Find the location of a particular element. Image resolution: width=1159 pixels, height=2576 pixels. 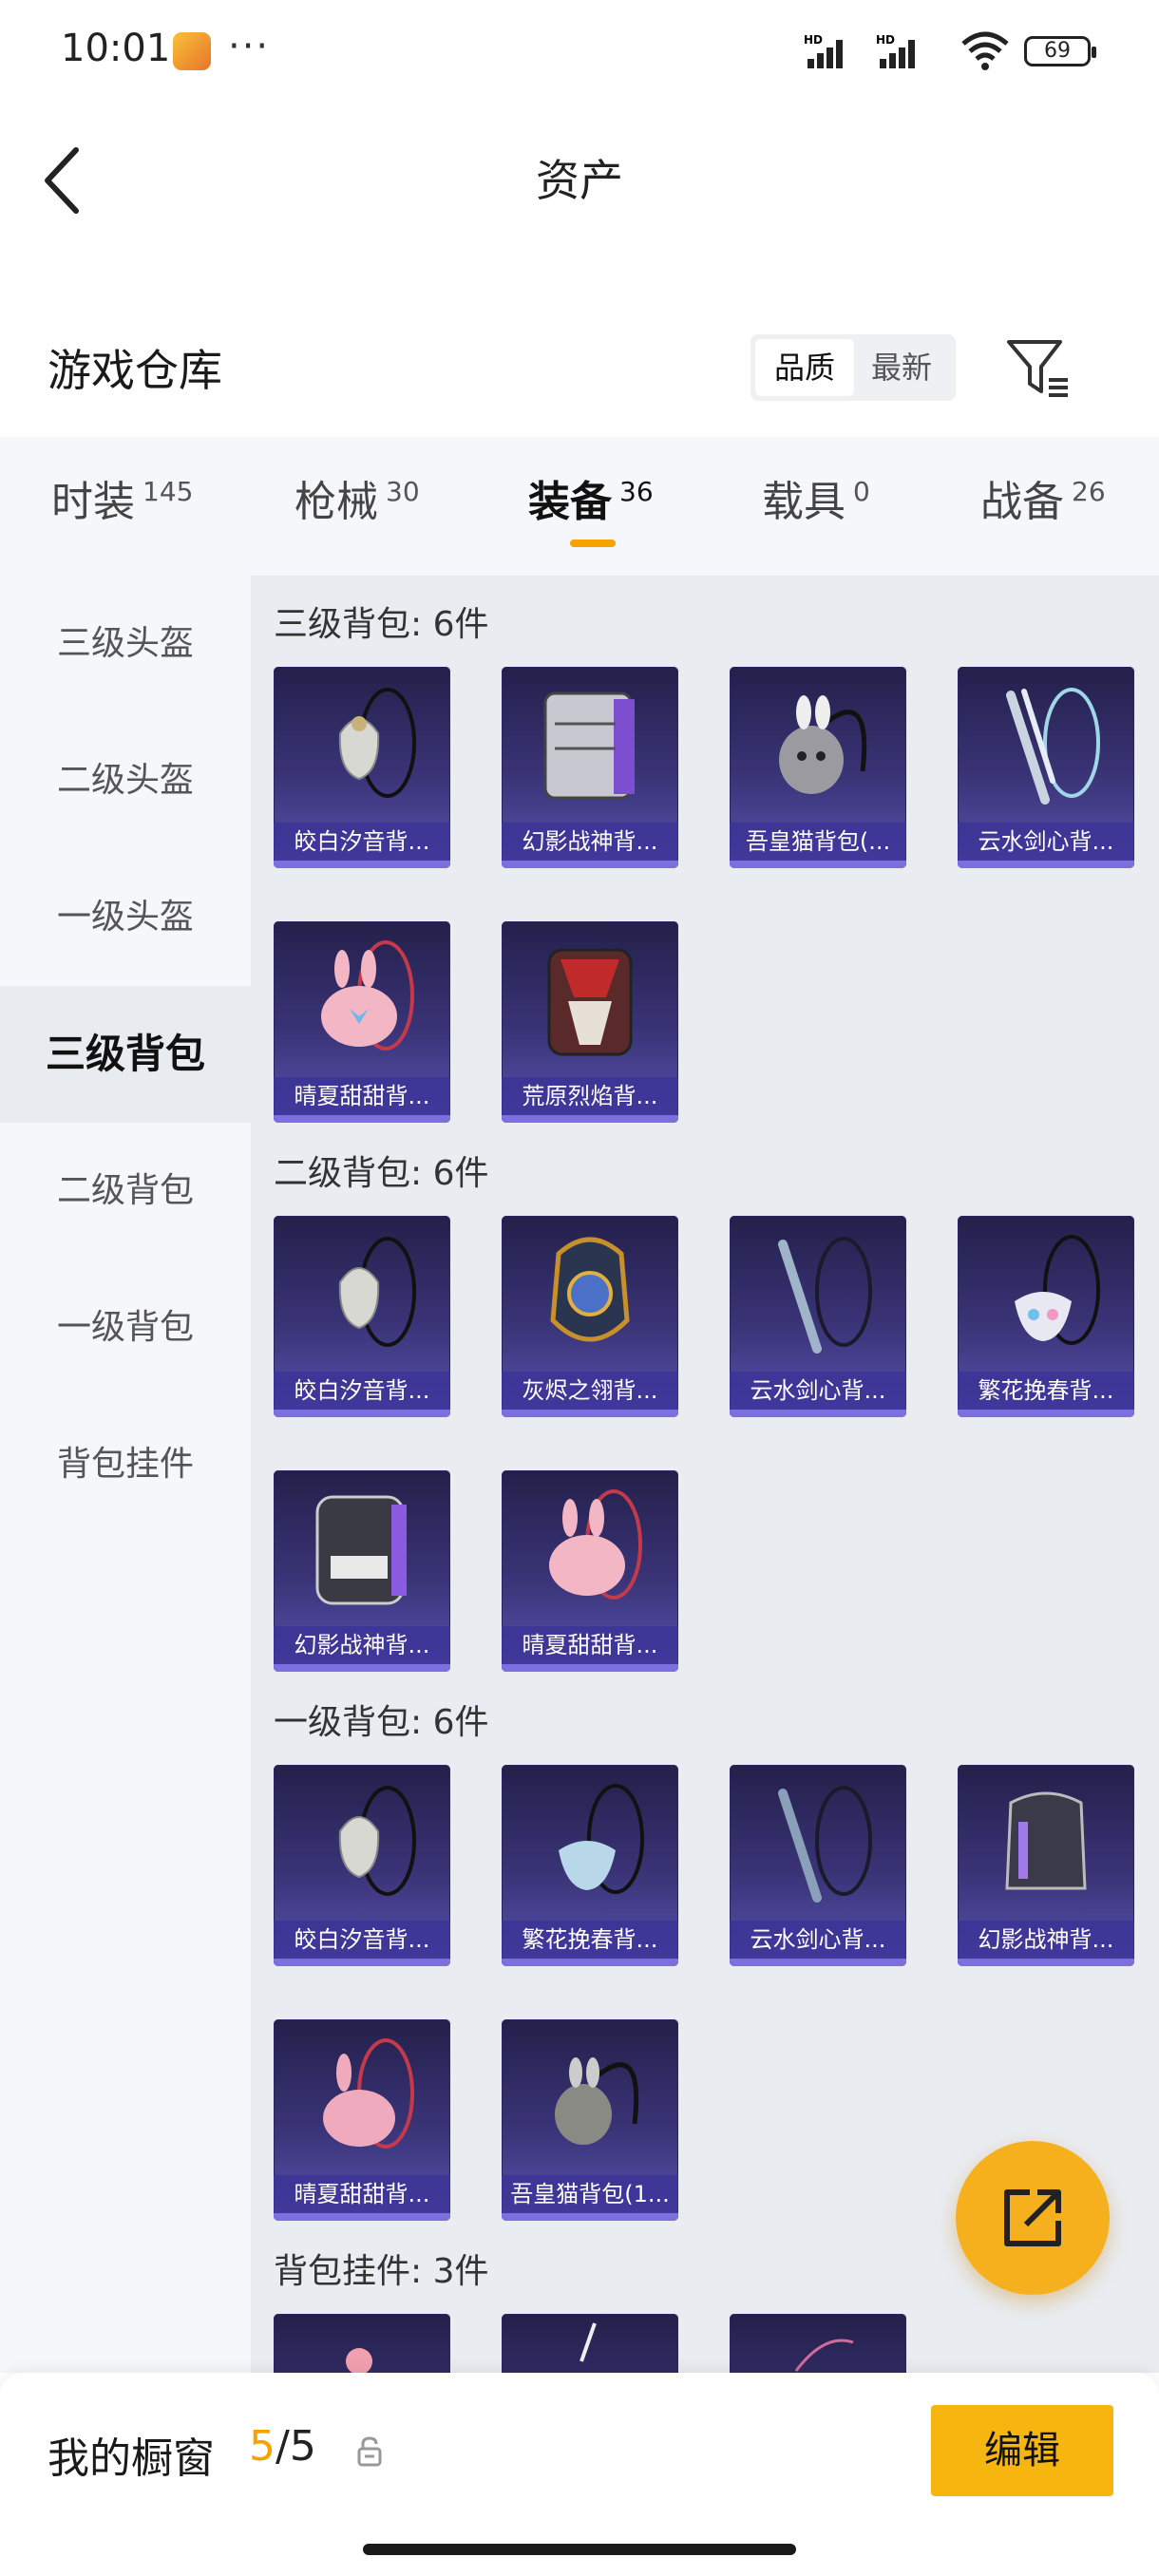

section-title: 游戏仓库 is located at coordinates (135, 370).